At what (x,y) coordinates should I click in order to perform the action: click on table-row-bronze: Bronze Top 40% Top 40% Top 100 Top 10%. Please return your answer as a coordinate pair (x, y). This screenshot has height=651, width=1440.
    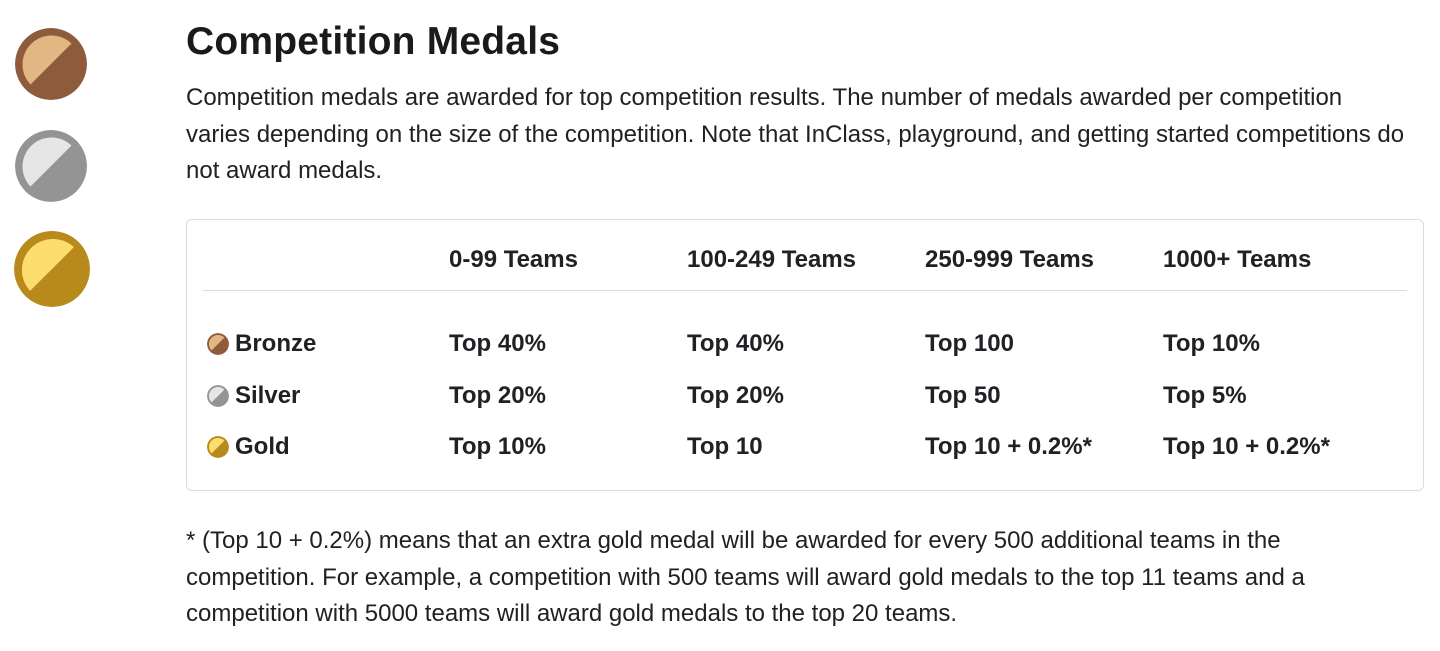
    Looking at the image, I should click on (805, 350).